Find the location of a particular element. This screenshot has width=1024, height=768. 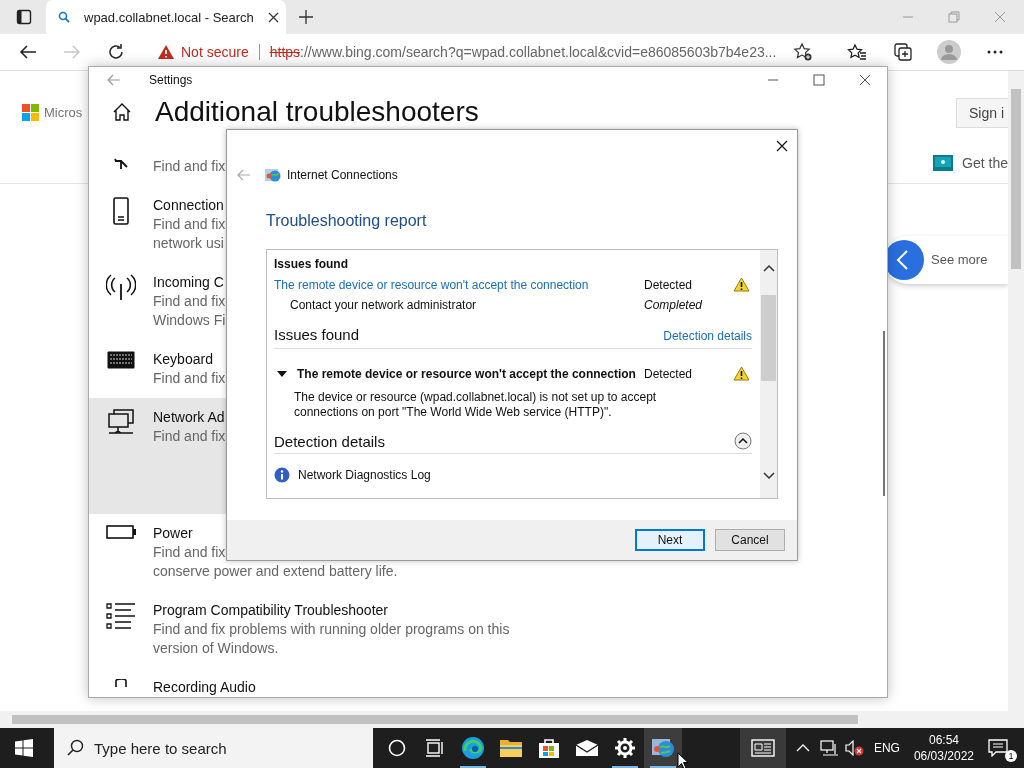

section-label: Issues found is located at coordinates (311, 264).